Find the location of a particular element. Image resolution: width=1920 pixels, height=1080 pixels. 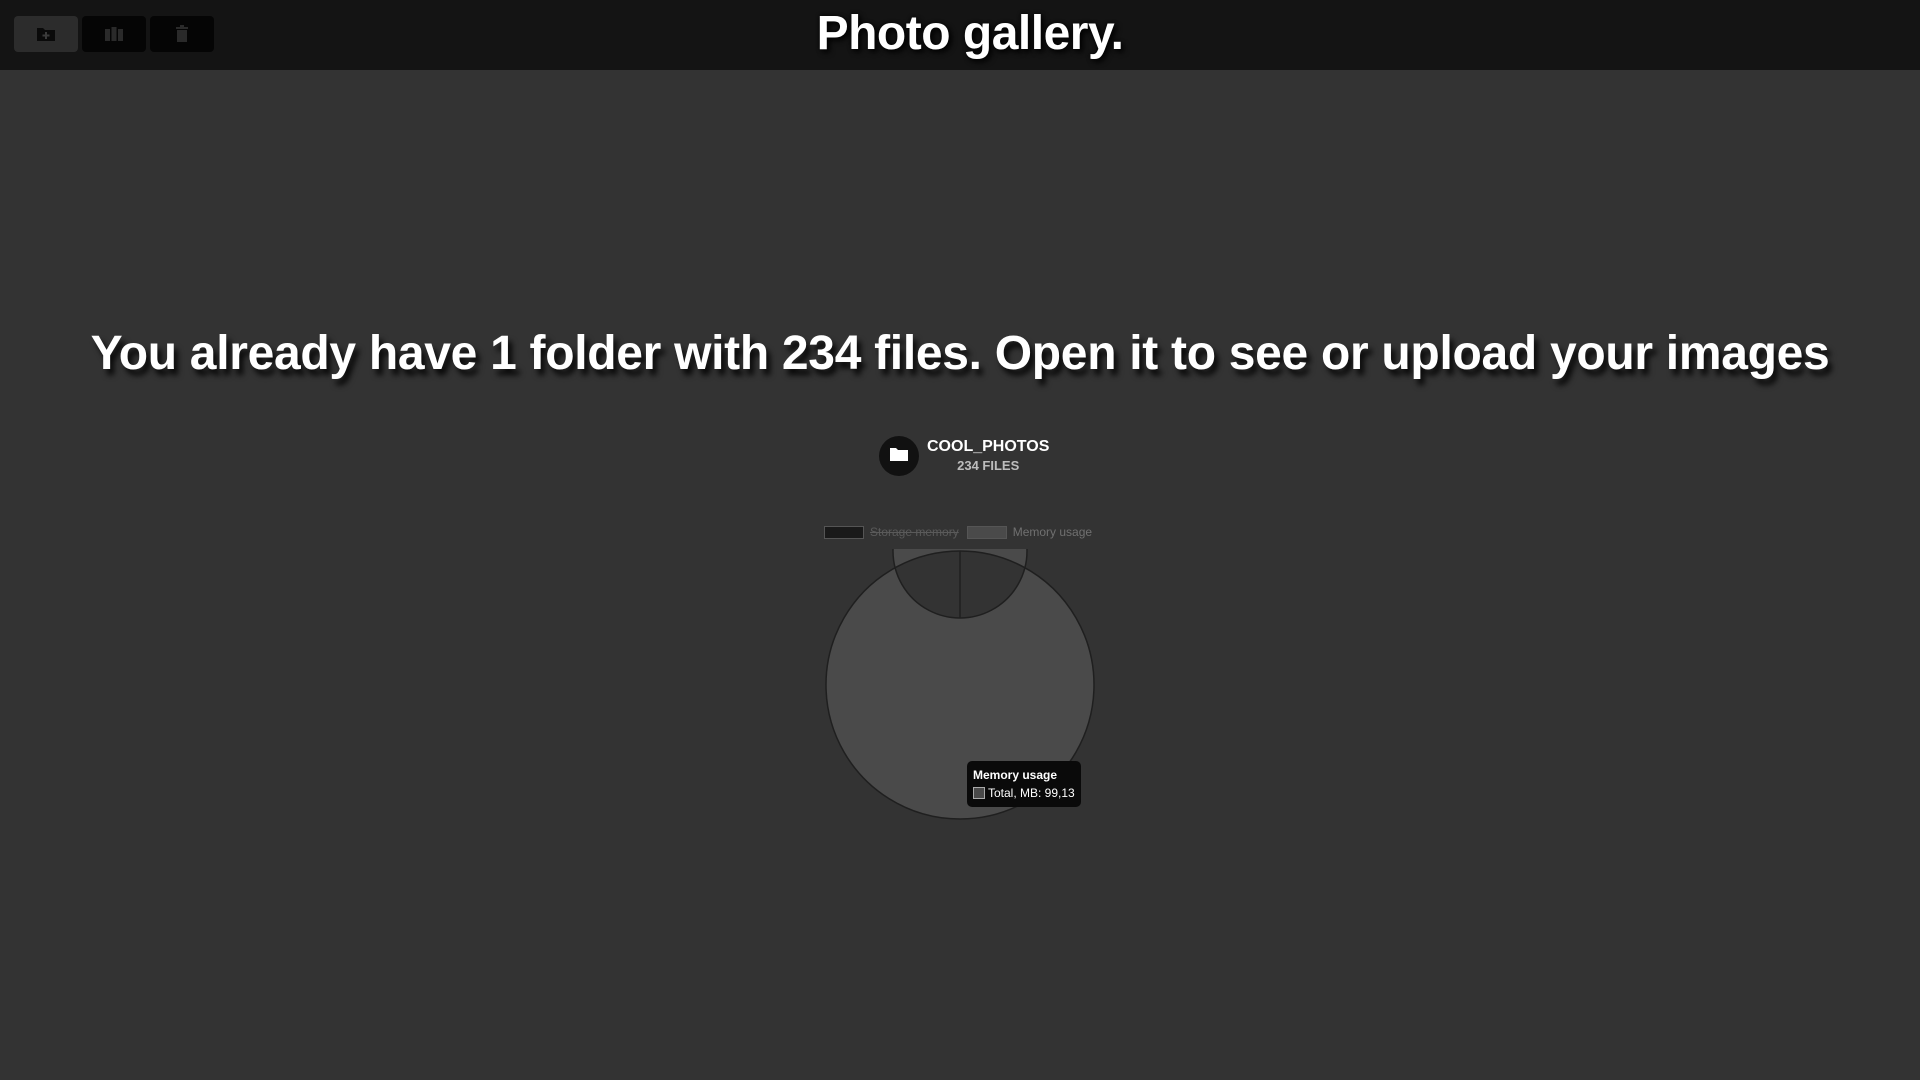

legend-swatch-storage-memory is located at coordinates (844, 532).